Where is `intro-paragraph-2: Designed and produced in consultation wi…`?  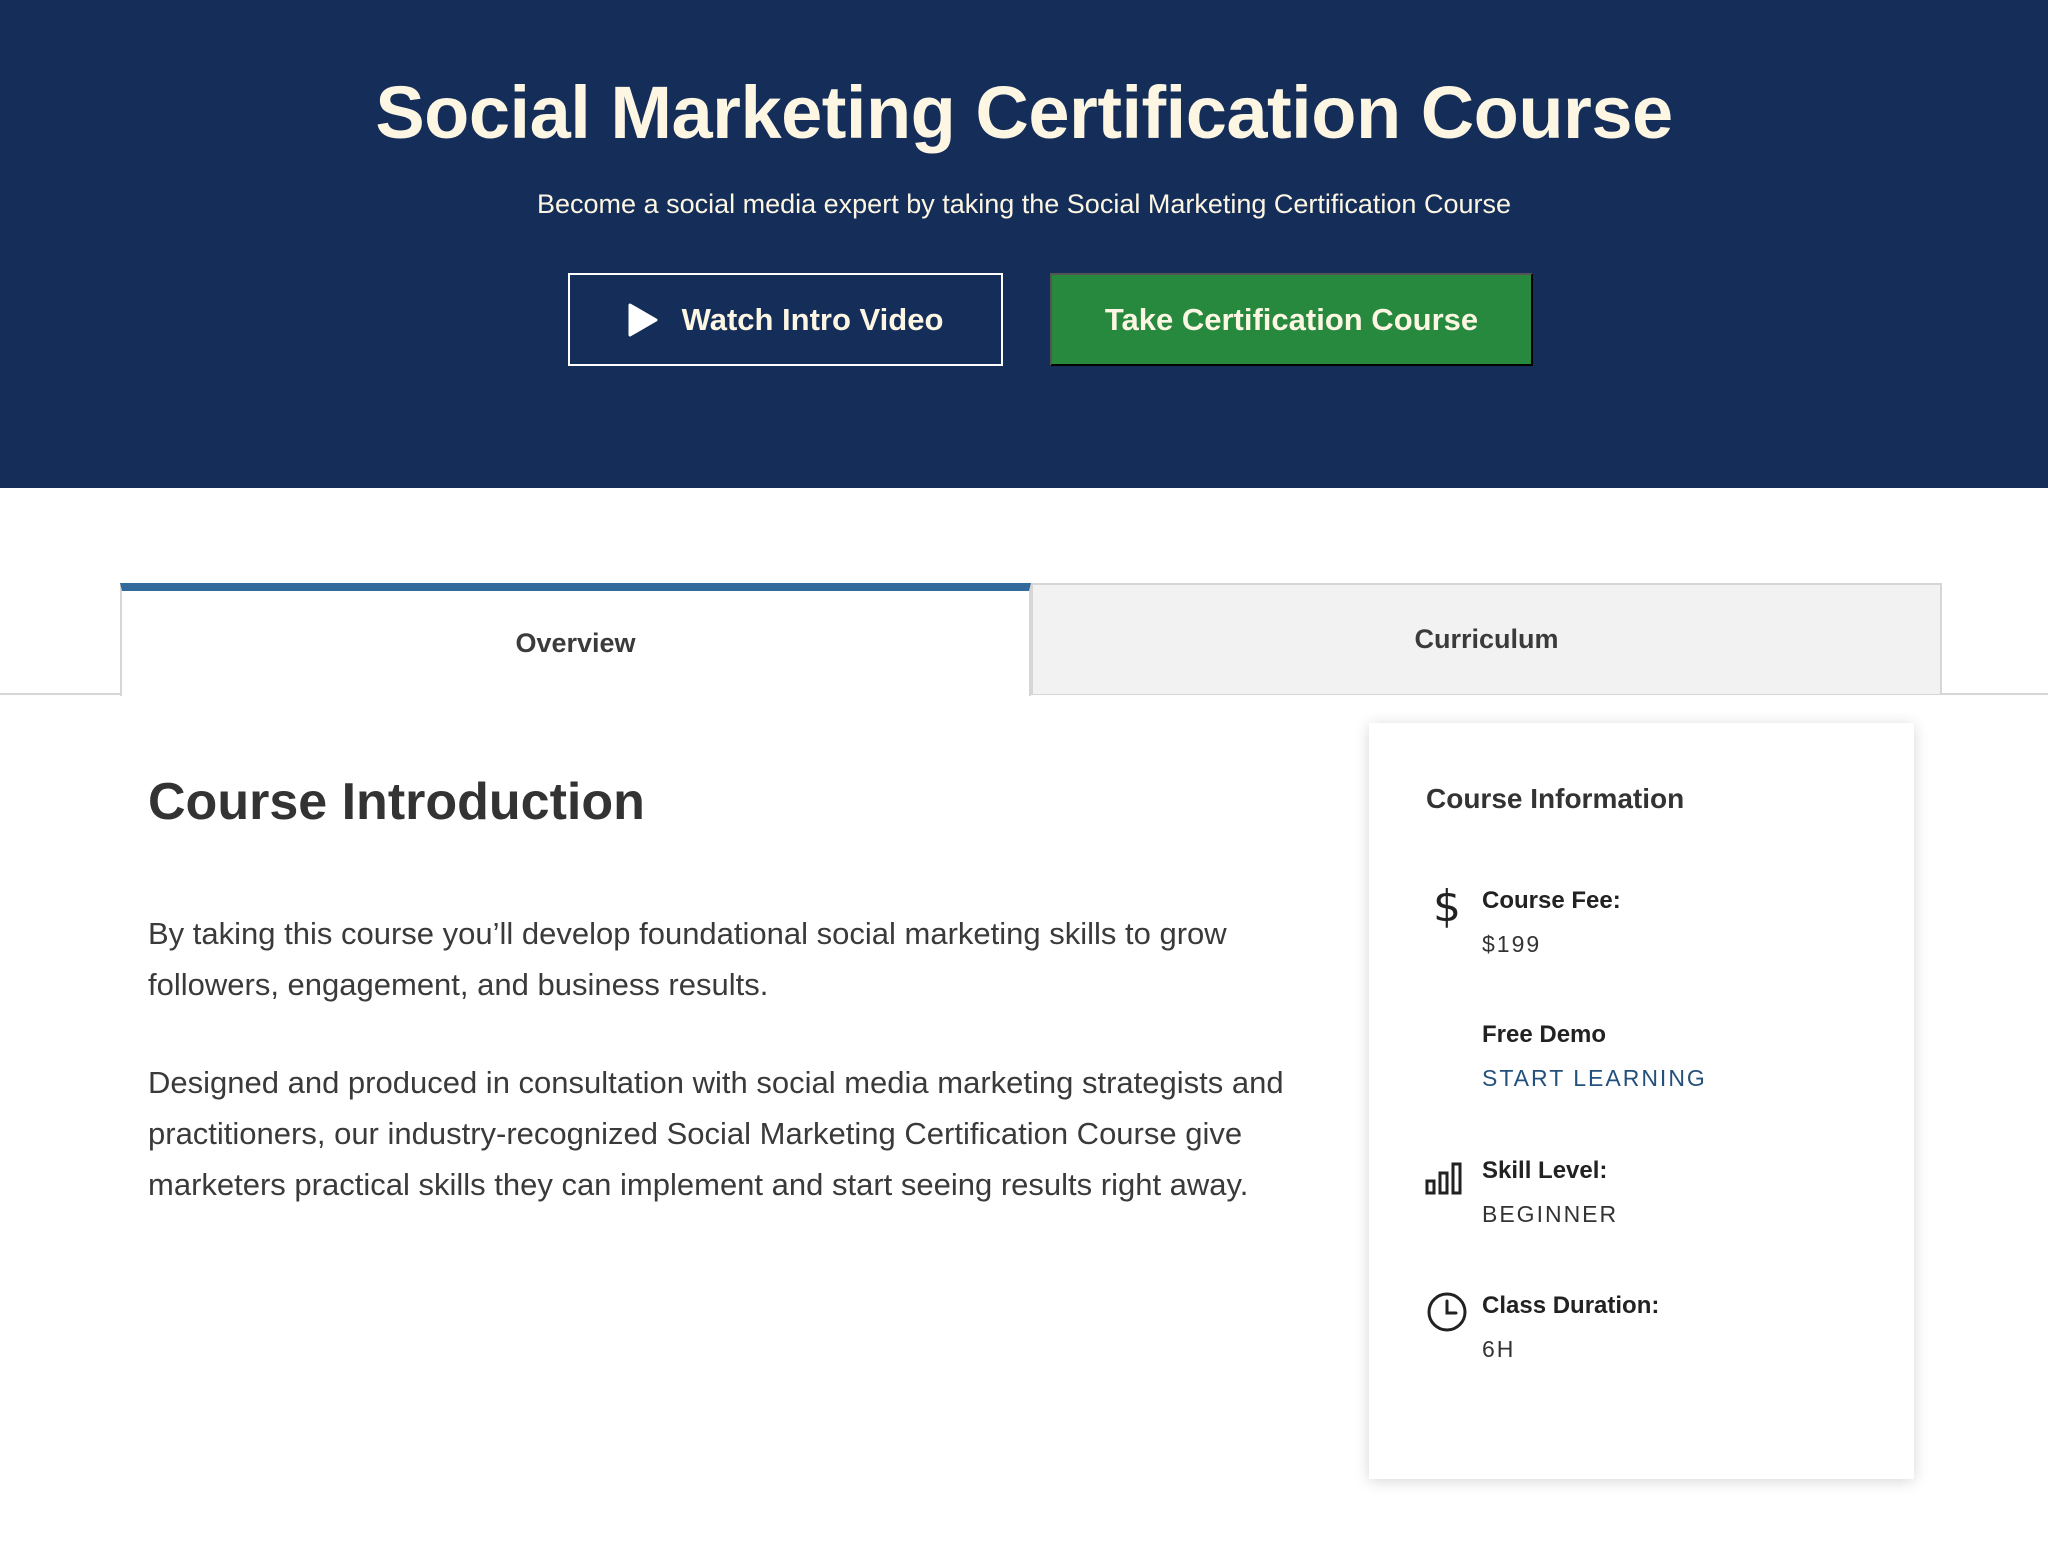 intro-paragraph-2: Designed and produced in consultation wi… is located at coordinates (716, 1133).